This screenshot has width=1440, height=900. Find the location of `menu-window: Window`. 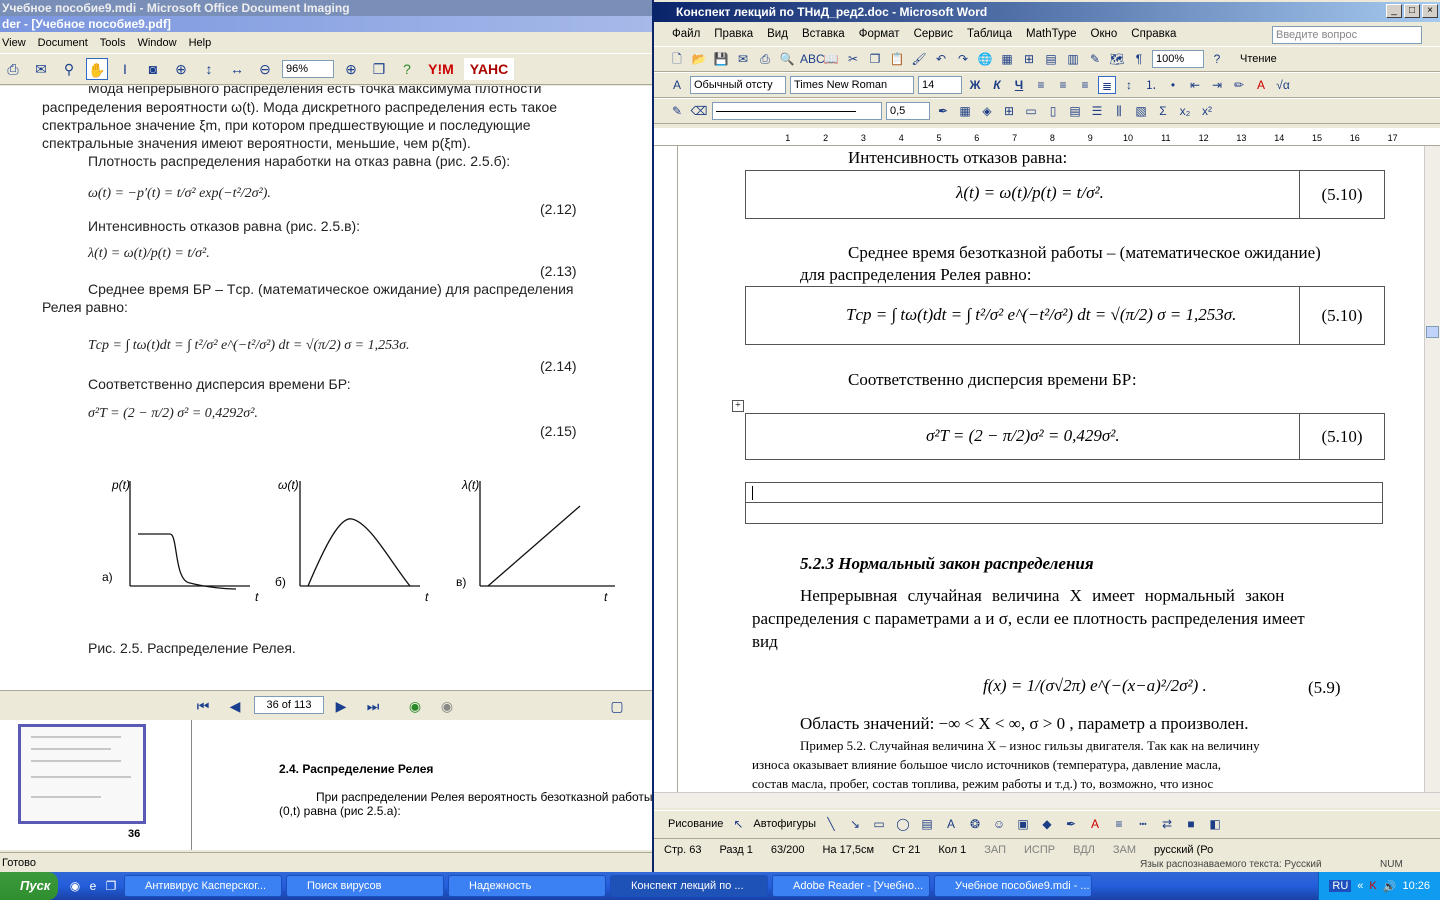

menu-window: Window is located at coordinates (156, 43).